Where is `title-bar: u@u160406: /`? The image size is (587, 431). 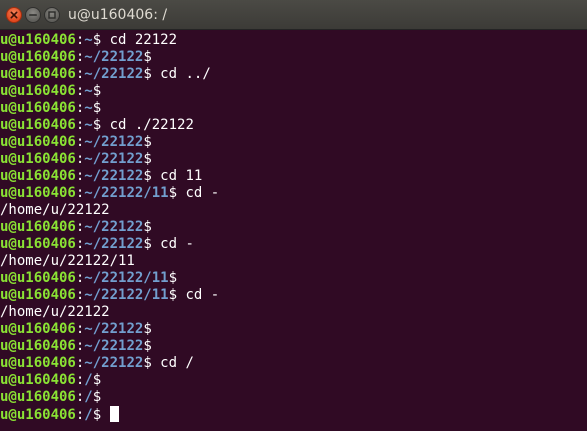
title-bar: u@u160406: / is located at coordinates (293, 15).